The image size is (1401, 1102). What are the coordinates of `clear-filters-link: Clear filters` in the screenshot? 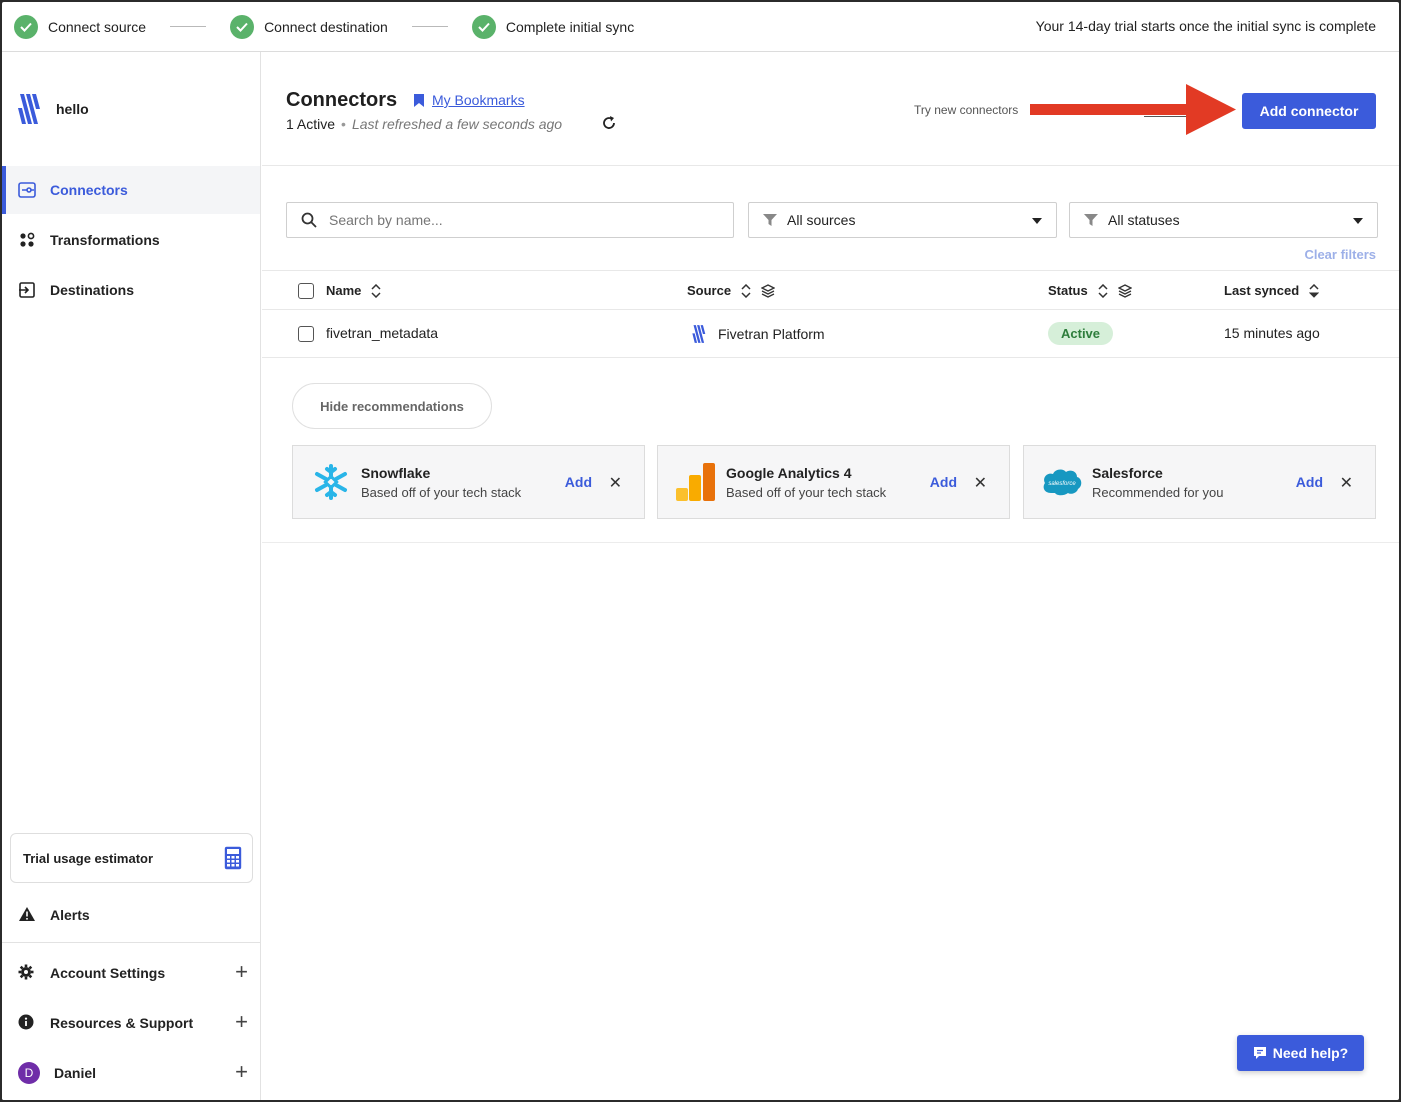 It's located at (1340, 254).